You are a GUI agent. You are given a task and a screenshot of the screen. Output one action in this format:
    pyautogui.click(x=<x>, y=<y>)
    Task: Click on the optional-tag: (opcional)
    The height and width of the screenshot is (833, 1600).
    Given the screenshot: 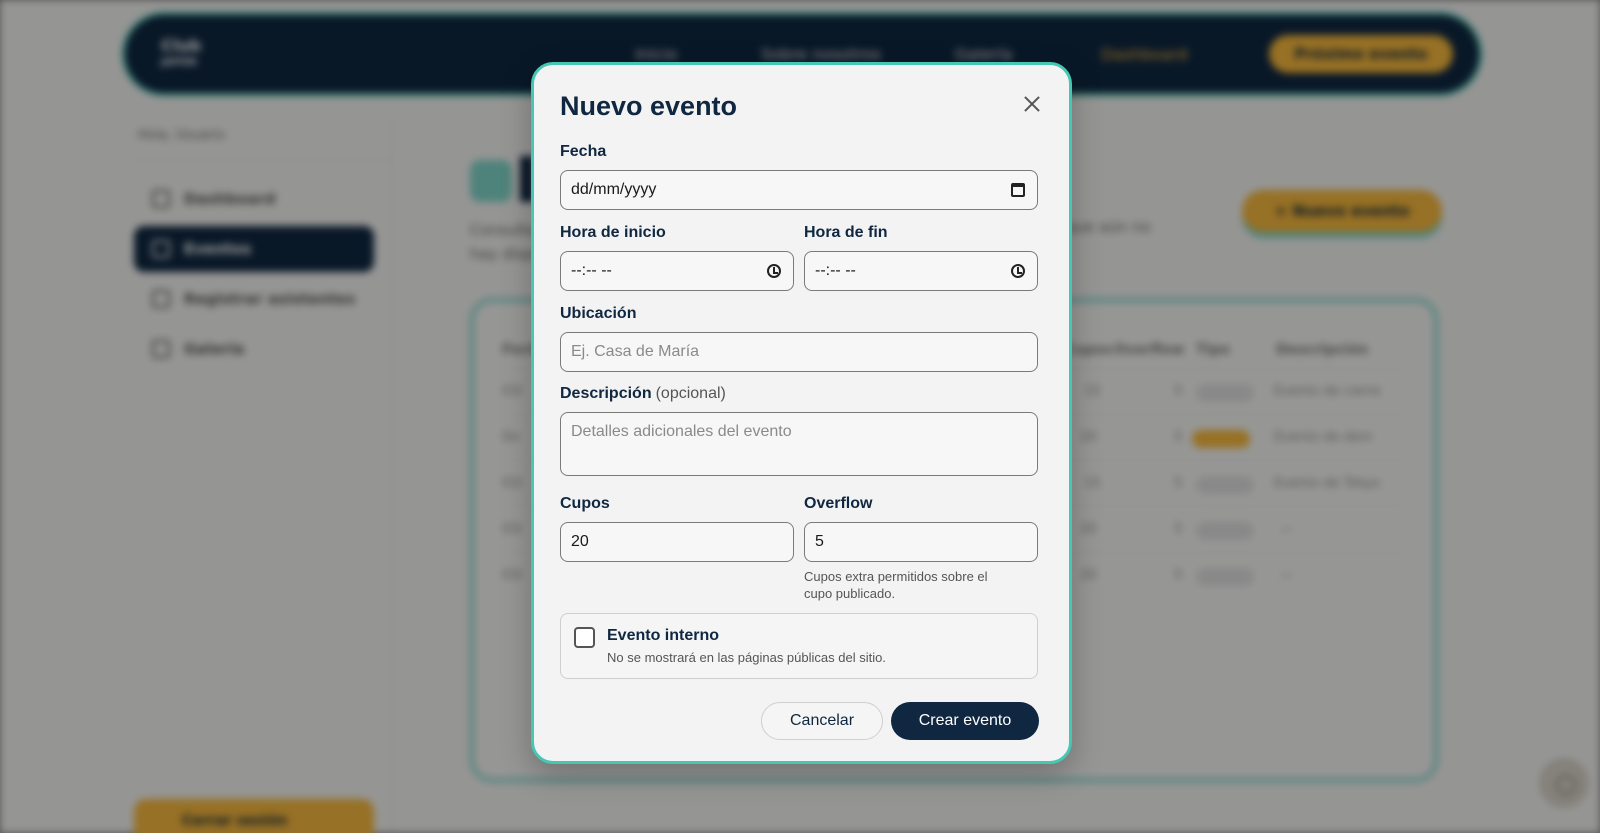 What is the action you would take?
    pyautogui.click(x=690, y=393)
    